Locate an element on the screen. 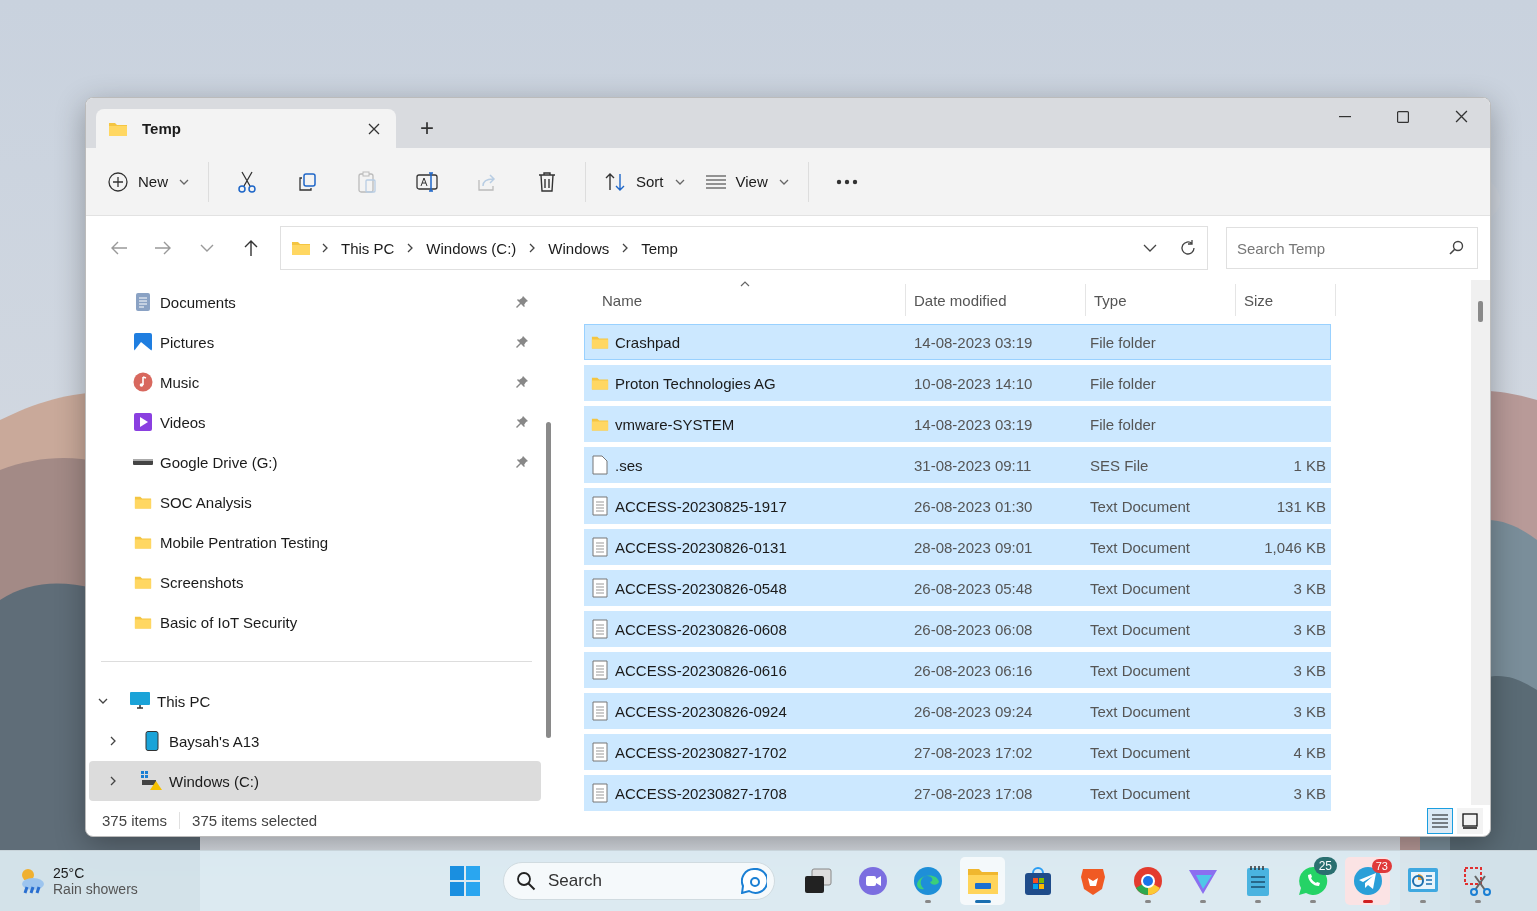 Image resolution: width=1537 pixels, height=911 pixels. file-row: ACCESS-20230825-1917 26-08-2023 01:30 Text Document 131 KB is located at coordinates (957, 506).